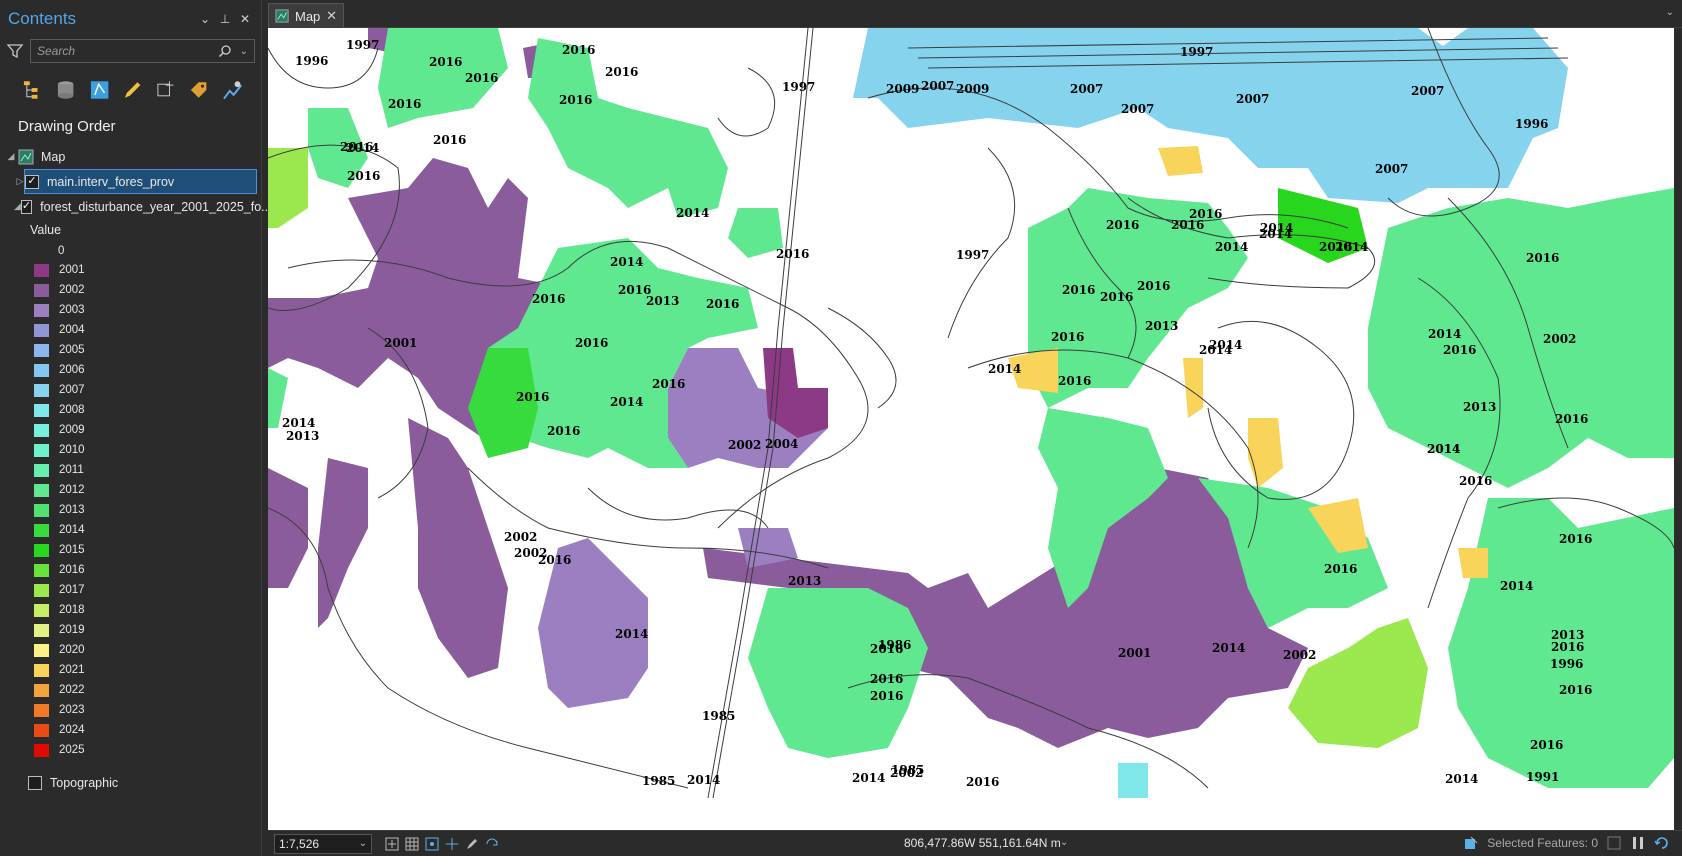 This screenshot has width=1682, height=856. I want to click on map-label: 2009, so click(972, 89).